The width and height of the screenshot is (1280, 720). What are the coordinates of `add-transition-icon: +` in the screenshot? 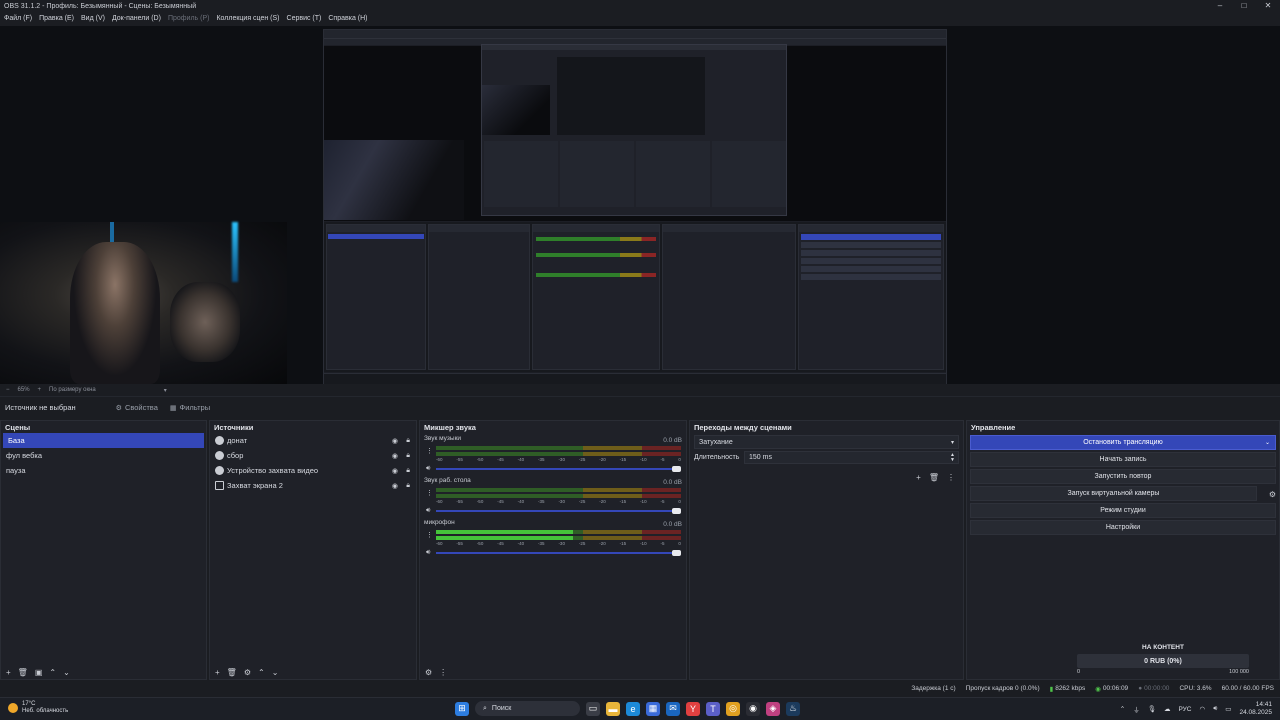 It's located at (918, 477).